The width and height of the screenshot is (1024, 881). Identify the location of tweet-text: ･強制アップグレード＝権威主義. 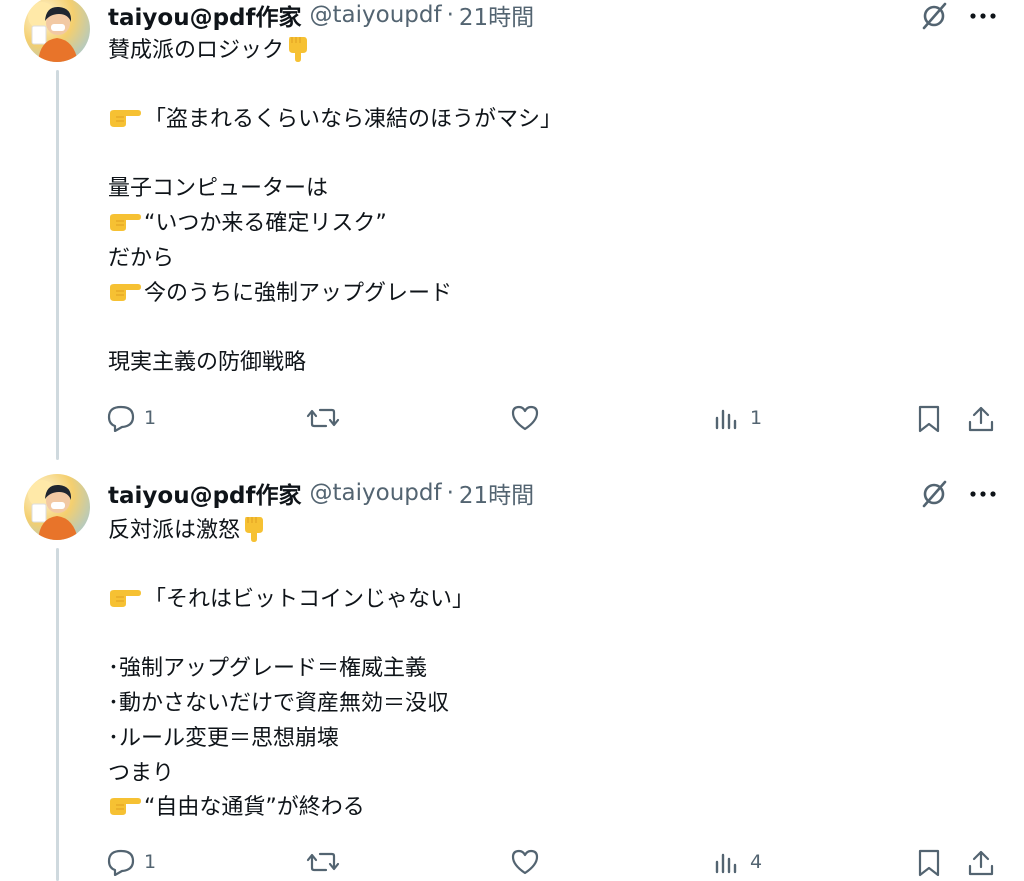
(268, 668).